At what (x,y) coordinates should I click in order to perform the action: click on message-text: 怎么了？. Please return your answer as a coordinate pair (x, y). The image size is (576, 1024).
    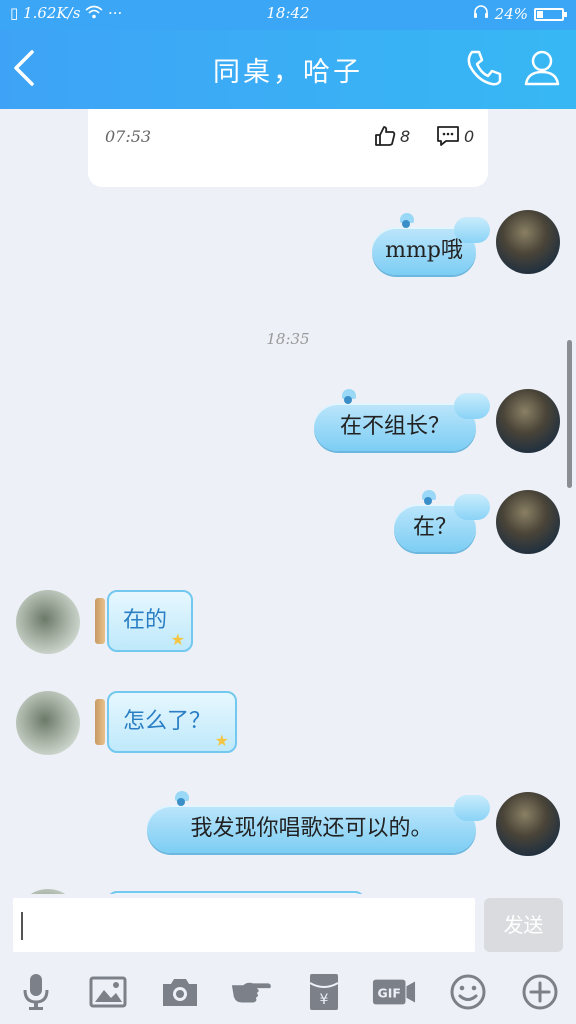
    Looking at the image, I should click on (167, 721).